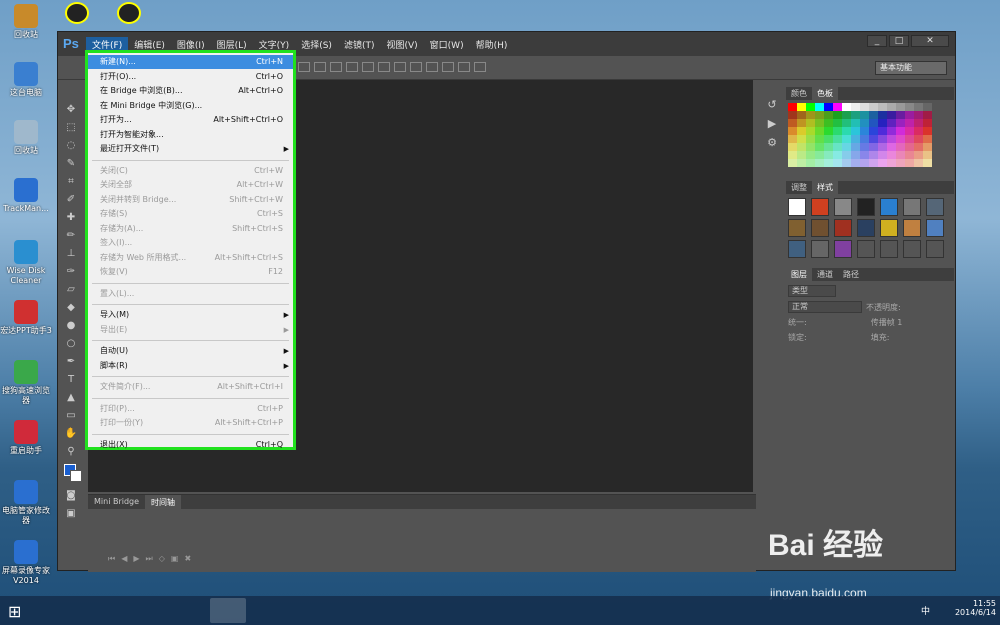 The height and width of the screenshot is (625, 1000). What do you see at coordinates (190, 445) in the screenshot?
I see `file-menu-item: 退出(X) Ctrl+Q` at bounding box center [190, 445].